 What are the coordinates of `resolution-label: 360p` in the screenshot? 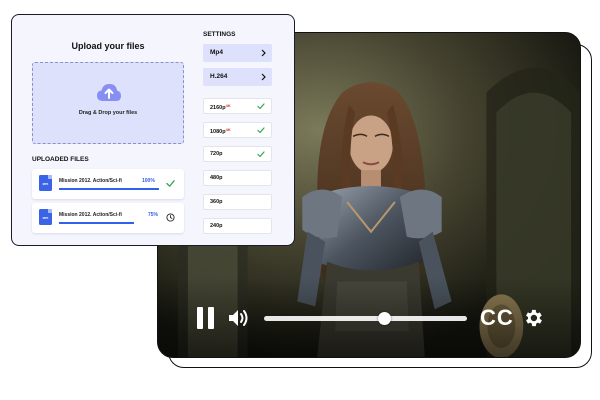 It's located at (216, 202).